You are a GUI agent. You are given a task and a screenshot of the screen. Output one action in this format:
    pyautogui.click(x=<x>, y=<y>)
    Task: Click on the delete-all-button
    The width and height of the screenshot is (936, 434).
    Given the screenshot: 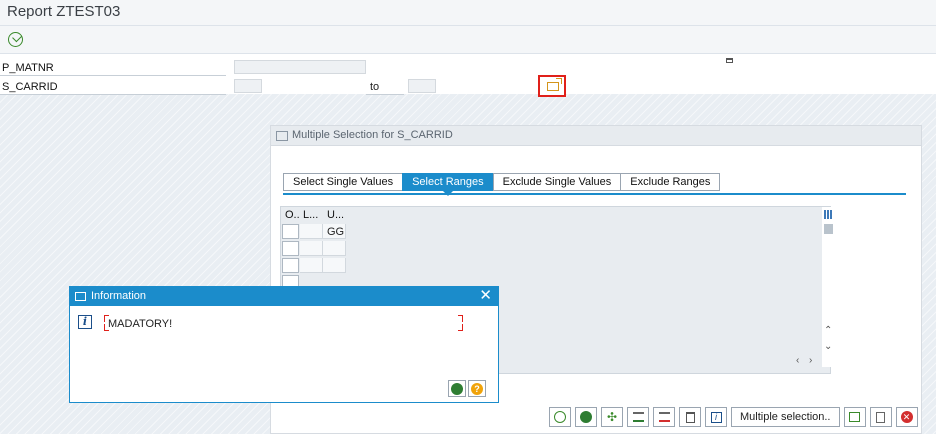 What is the action you would take?
    pyautogui.click(x=690, y=417)
    